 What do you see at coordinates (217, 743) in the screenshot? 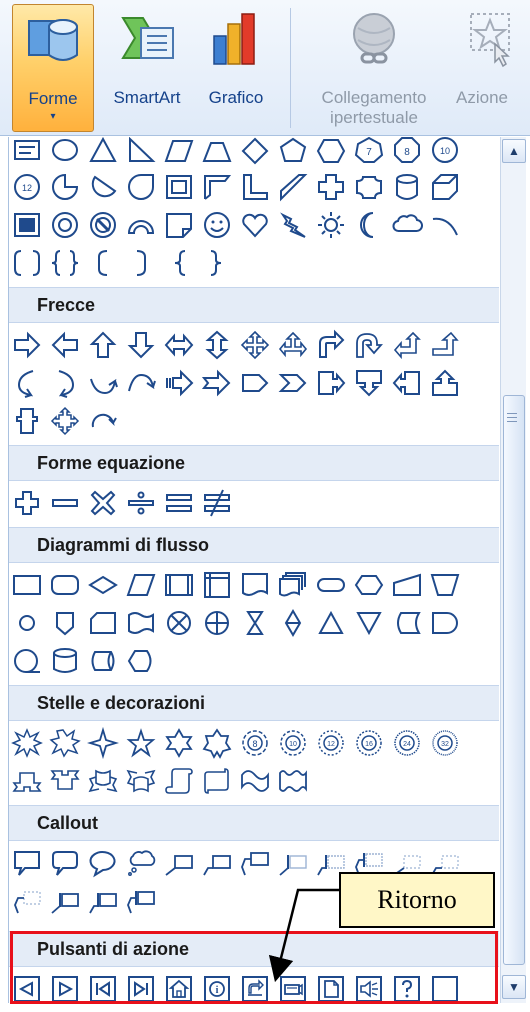
I see `star-7-point-shape-icon` at bounding box center [217, 743].